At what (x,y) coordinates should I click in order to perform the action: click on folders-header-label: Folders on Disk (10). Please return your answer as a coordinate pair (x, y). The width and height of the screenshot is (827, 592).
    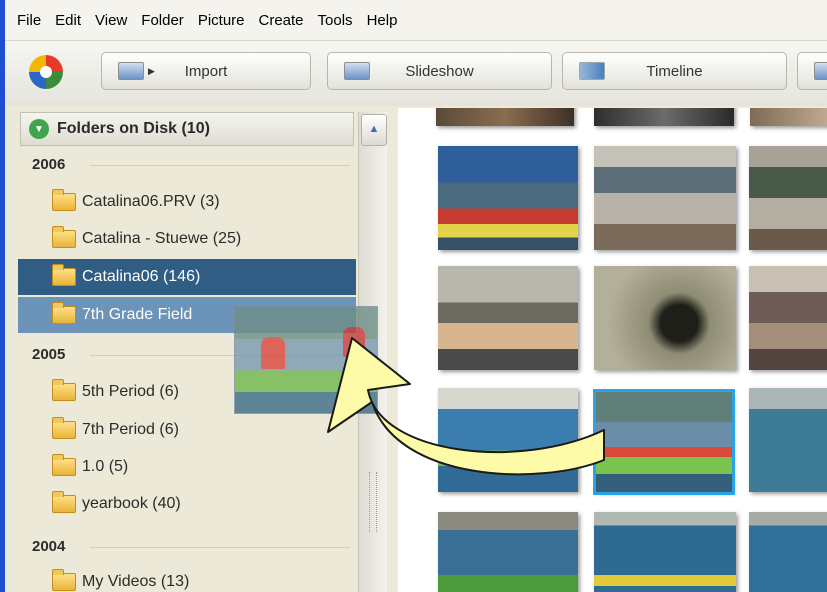
    Looking at the image, I should click on (133, 128).